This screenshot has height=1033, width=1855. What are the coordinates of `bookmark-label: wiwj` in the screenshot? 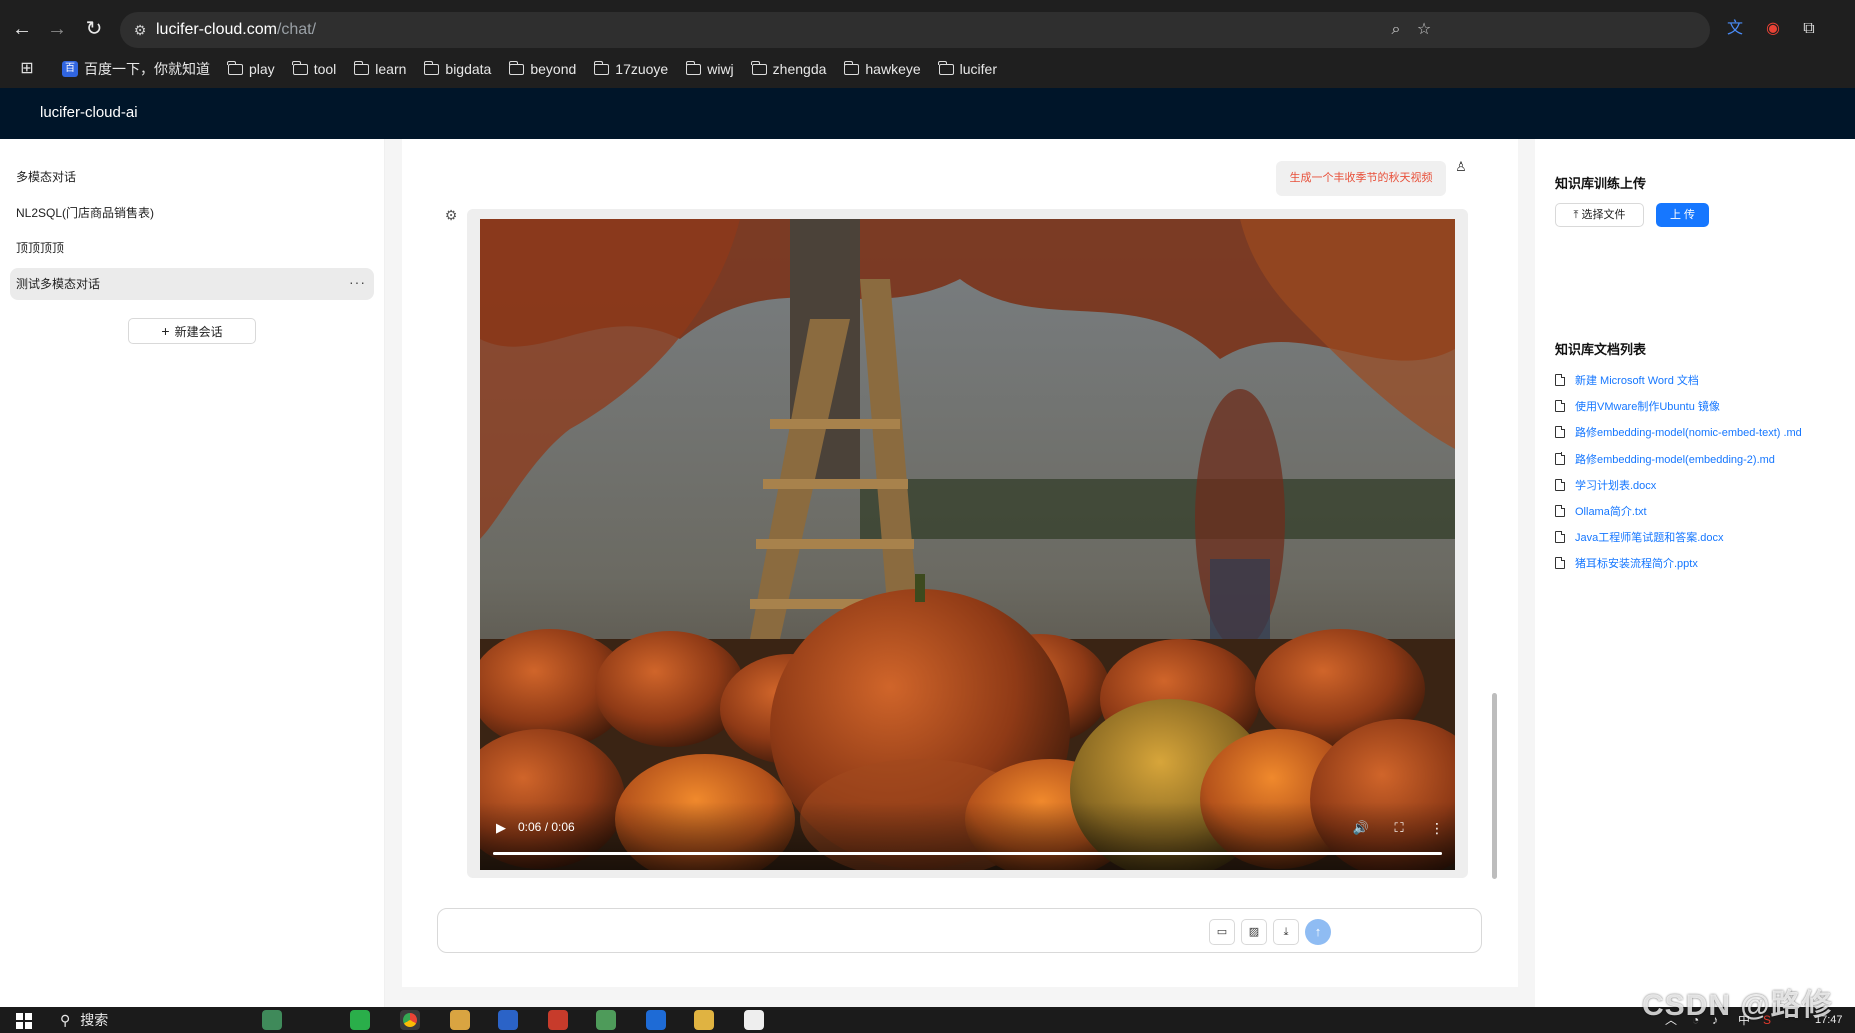 It's located at (720, 69).